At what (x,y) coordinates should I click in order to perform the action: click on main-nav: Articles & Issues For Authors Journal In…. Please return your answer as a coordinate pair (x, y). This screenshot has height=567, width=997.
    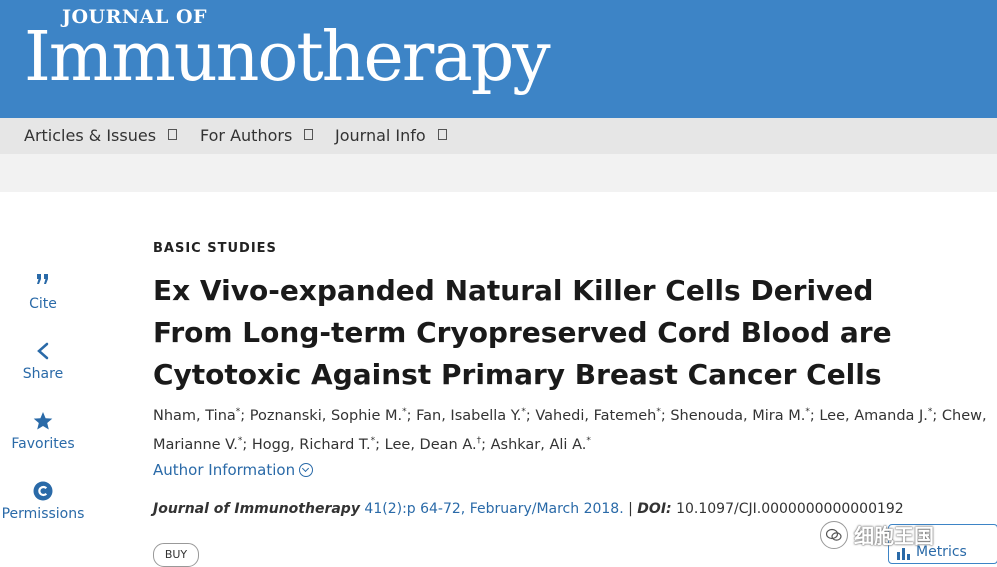
    Looking at the image, I should click on (498, 136).